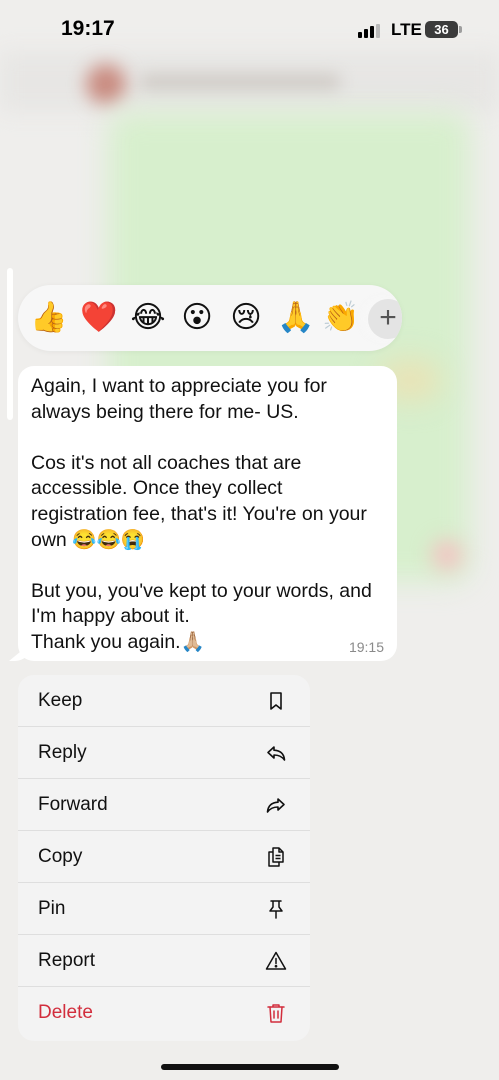  Describe the element at coordinates (88, 28) in the screenshot. I see `status-time: 19:17` at that location.